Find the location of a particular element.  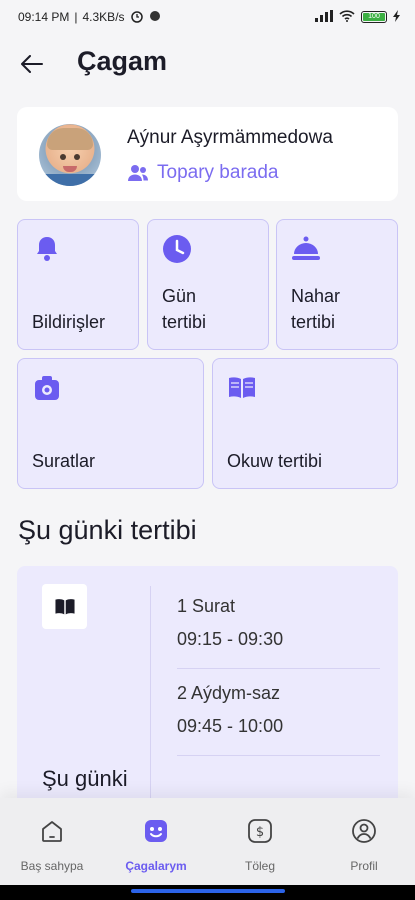

tile-label: Okuw tertibi is located at coordinates (275, 461).